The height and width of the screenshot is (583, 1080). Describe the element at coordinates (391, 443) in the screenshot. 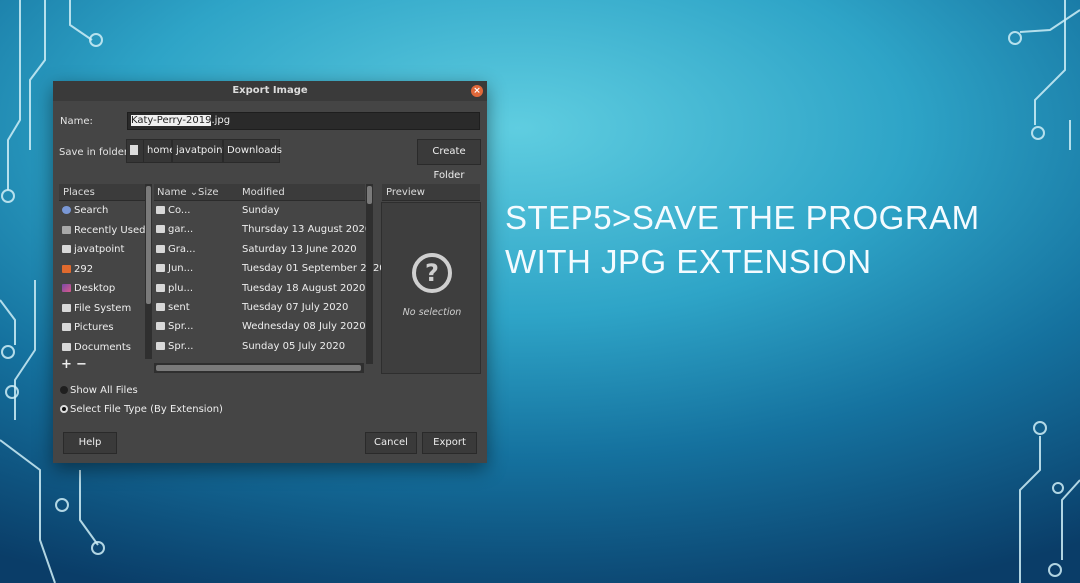

I see `cancel-button: Cancel` at that location.